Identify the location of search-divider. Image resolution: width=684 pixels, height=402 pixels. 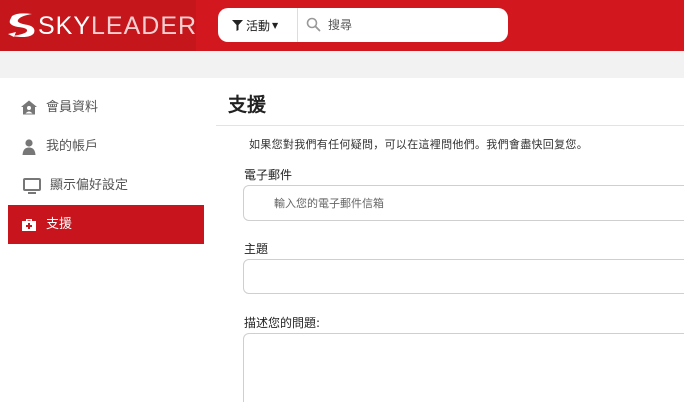
(297, 25).